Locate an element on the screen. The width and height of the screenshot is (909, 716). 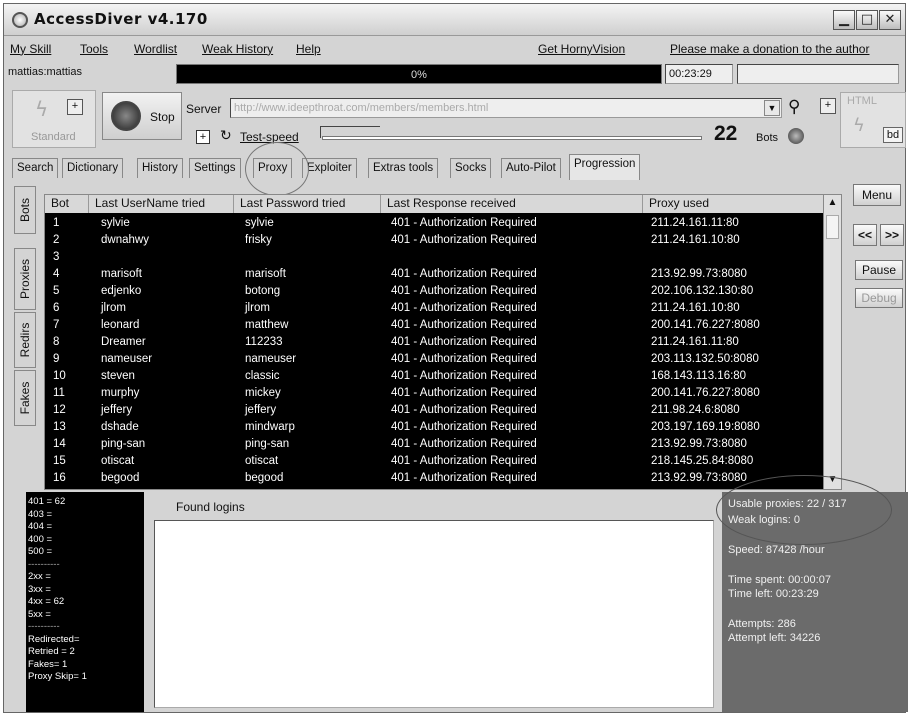
scroll-up-icon: ▲ is located at coordinates (832, 203).